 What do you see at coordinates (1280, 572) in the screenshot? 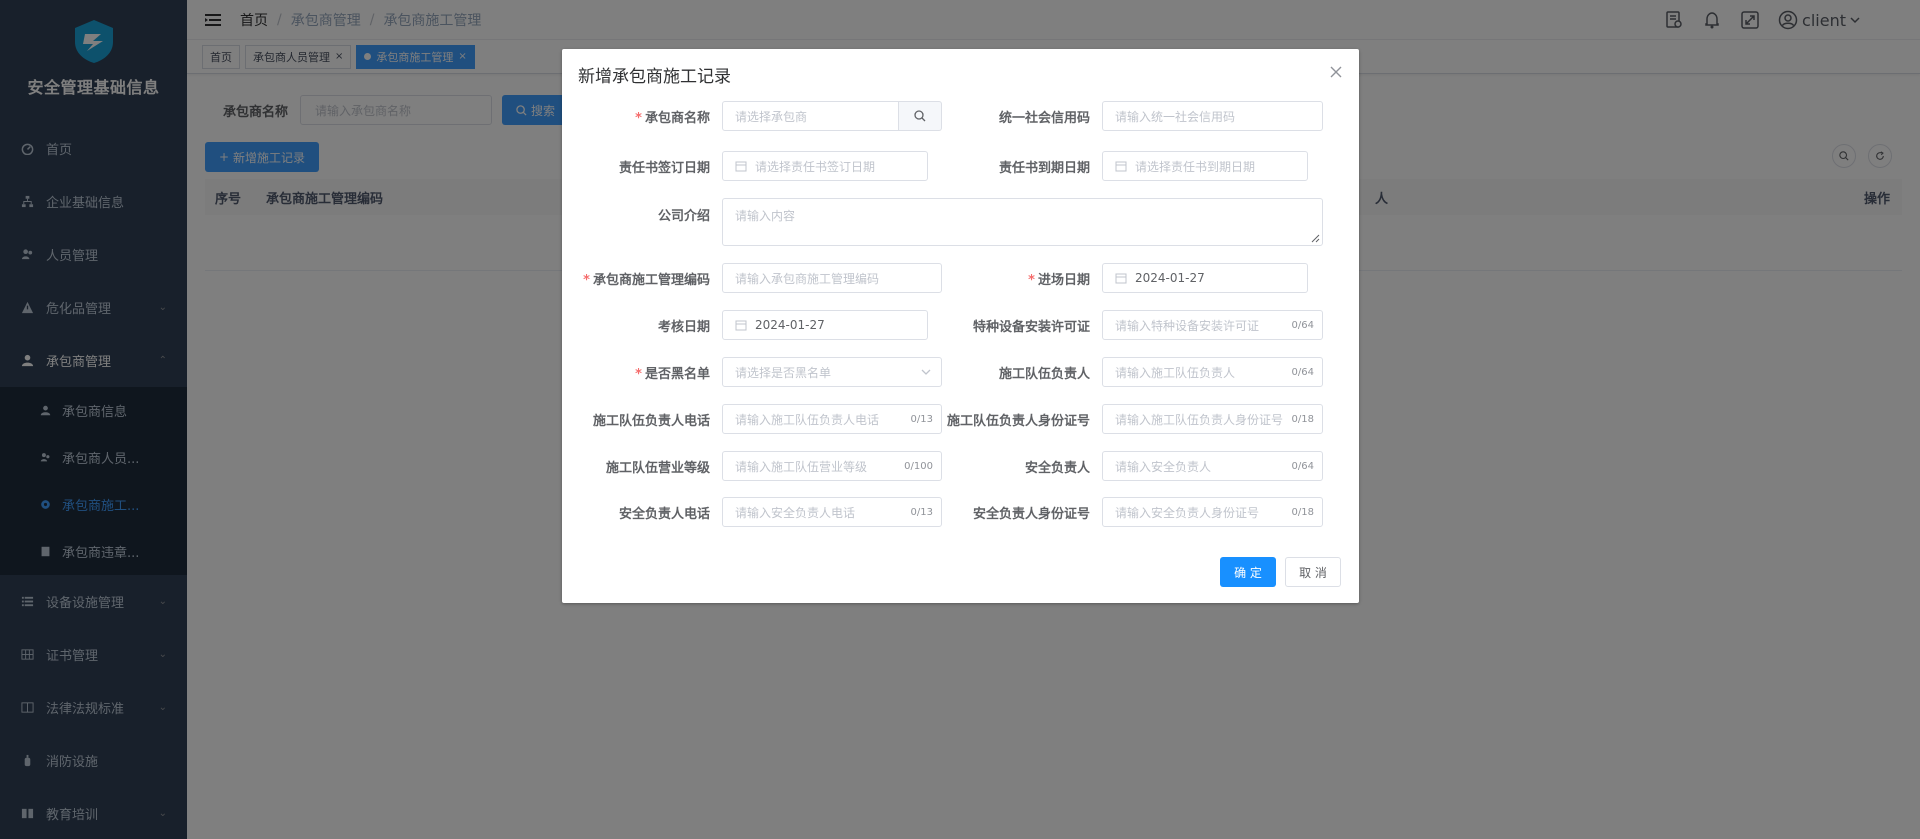
I see `dialog-footer: 确 定 取 消` at bounding box center [1280, 572].